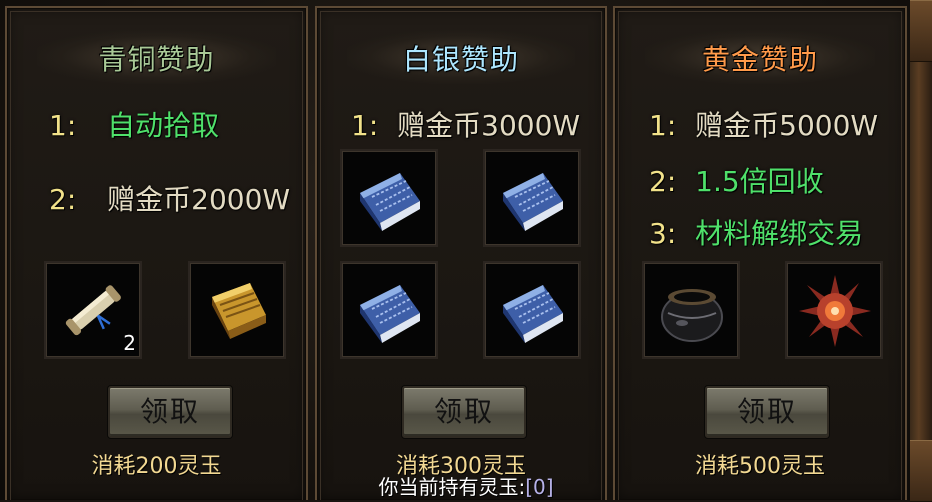  I want to click on scroll-icon, so click(93, 310).